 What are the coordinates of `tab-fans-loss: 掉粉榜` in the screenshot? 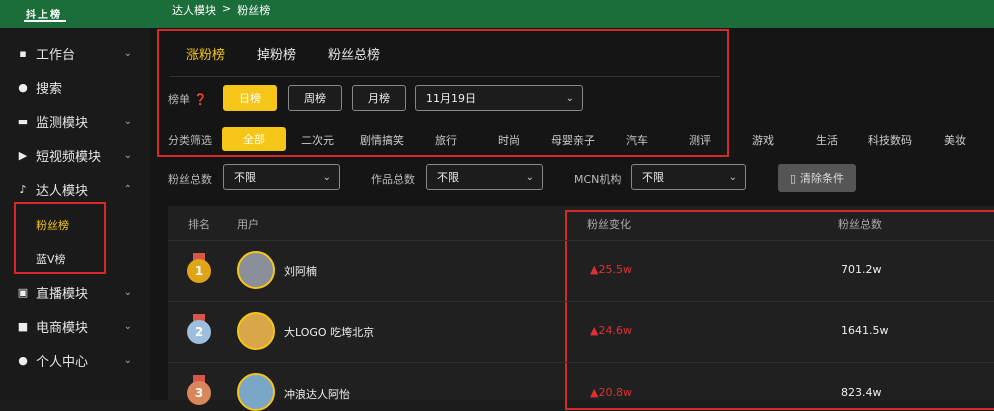 It's located at (276, 53).